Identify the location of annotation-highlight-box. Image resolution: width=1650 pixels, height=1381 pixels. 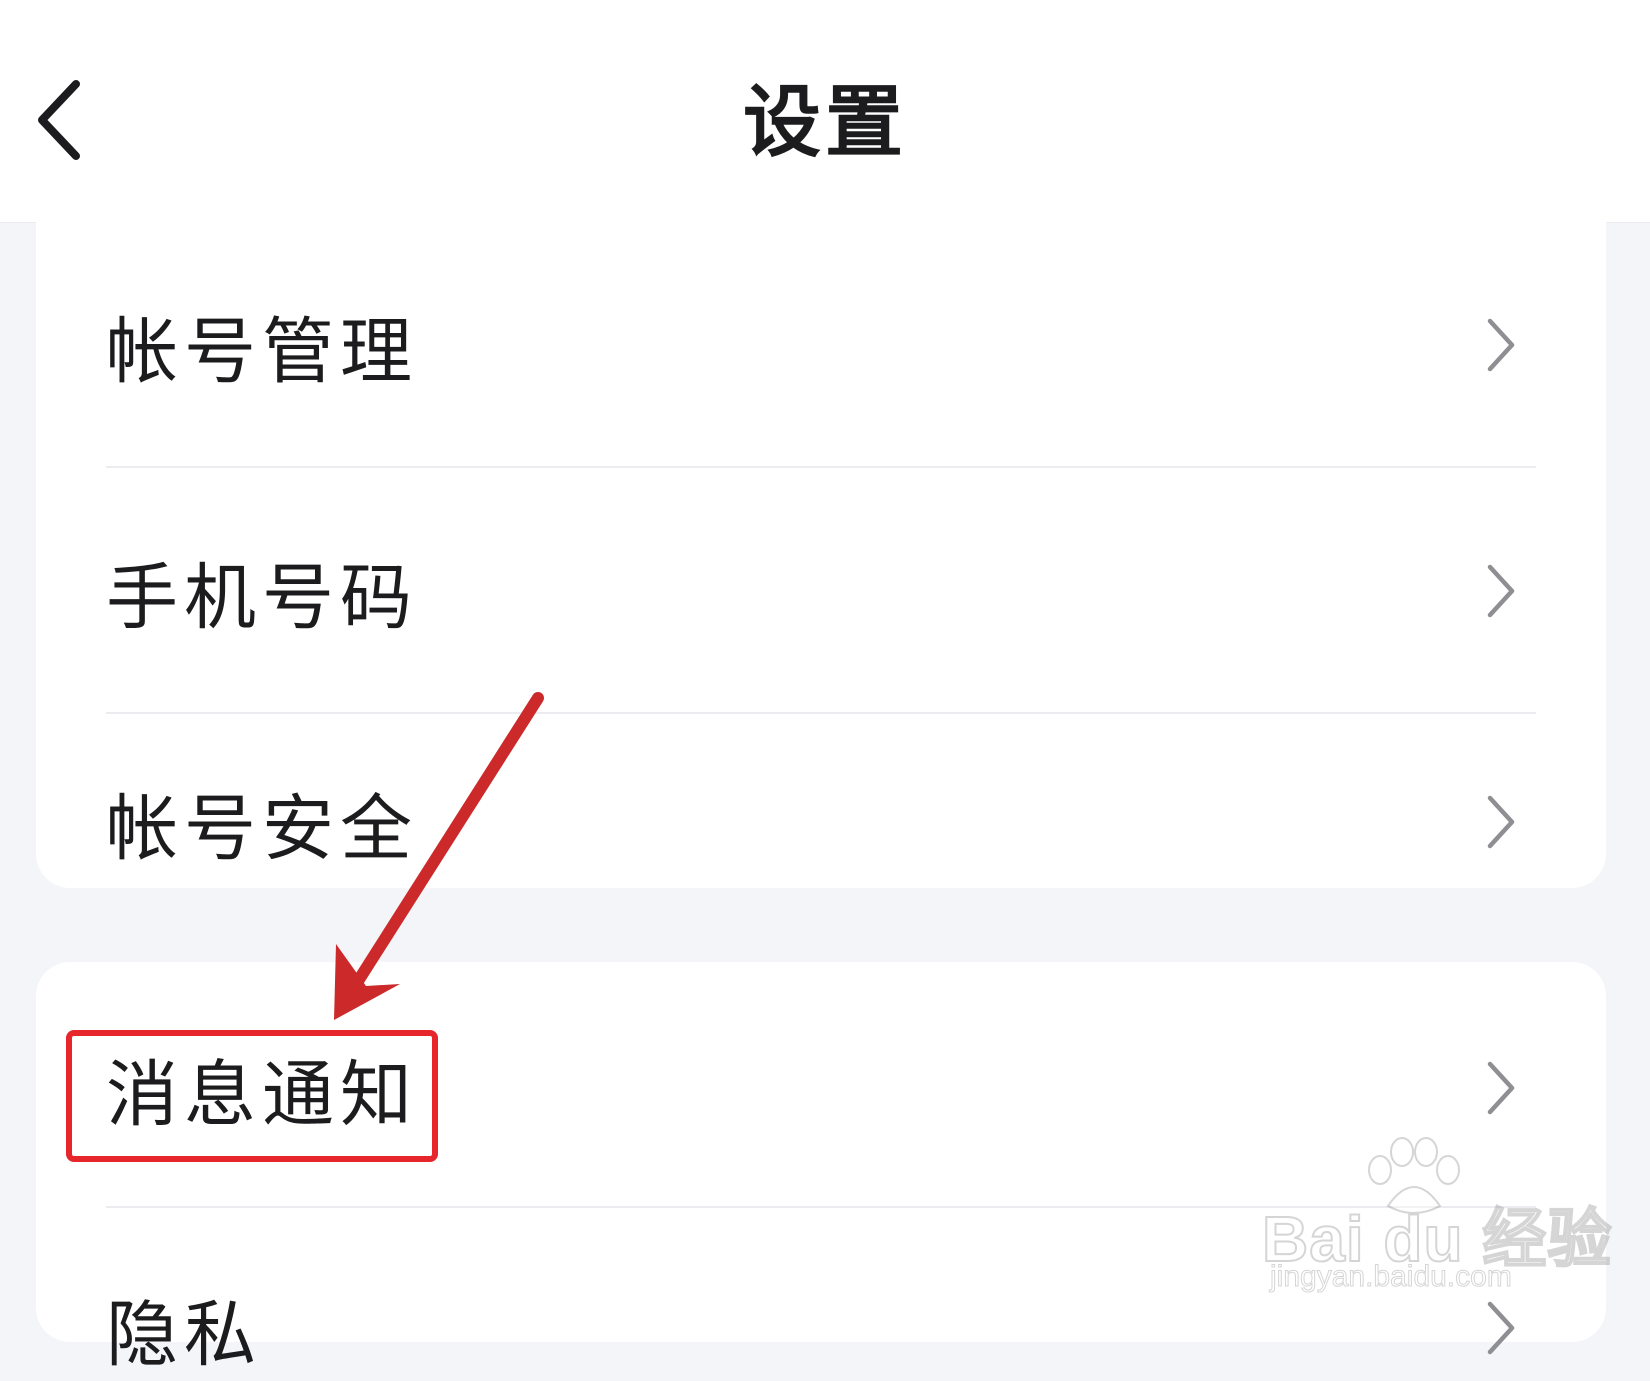
(252, 1096).